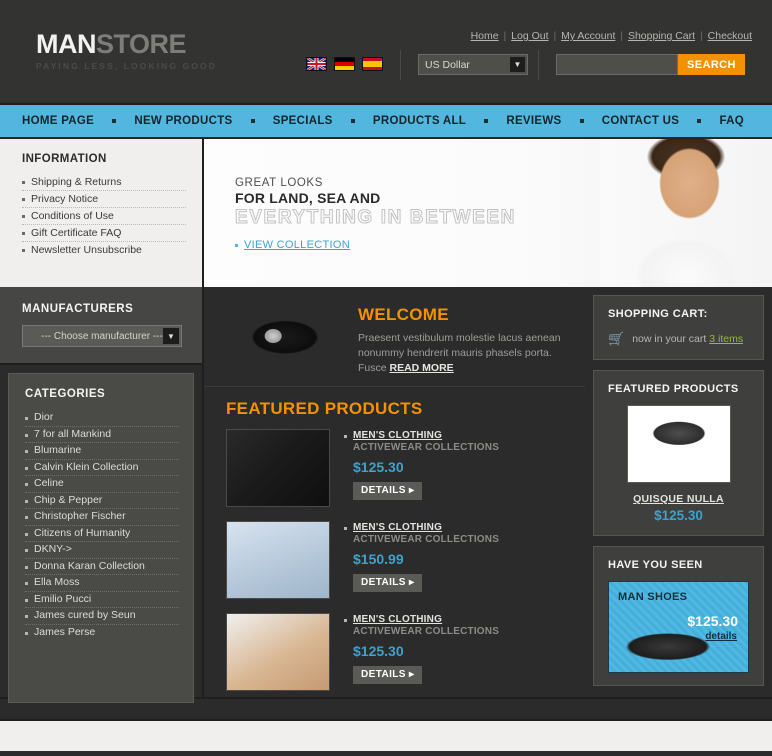 Image resolution: width=772 pixels, height=756 pixels. I want to click on category-item: Chip & Pepper, so click(102, 501).